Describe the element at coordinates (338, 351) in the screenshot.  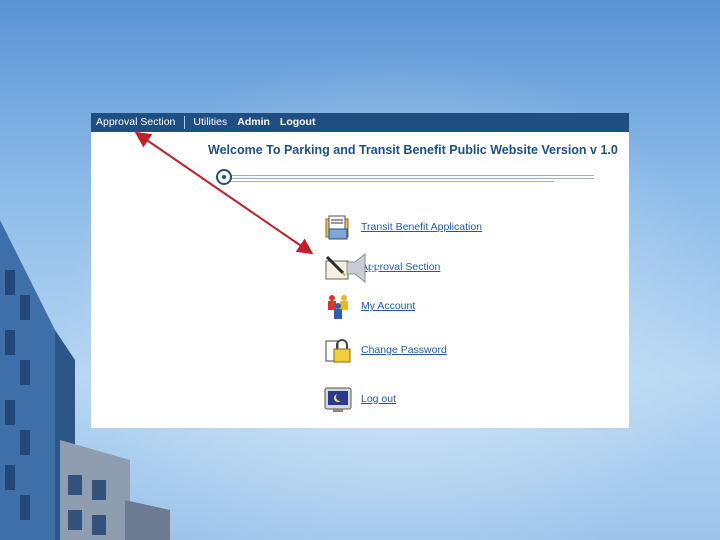
I see `lock-icon` at that location.